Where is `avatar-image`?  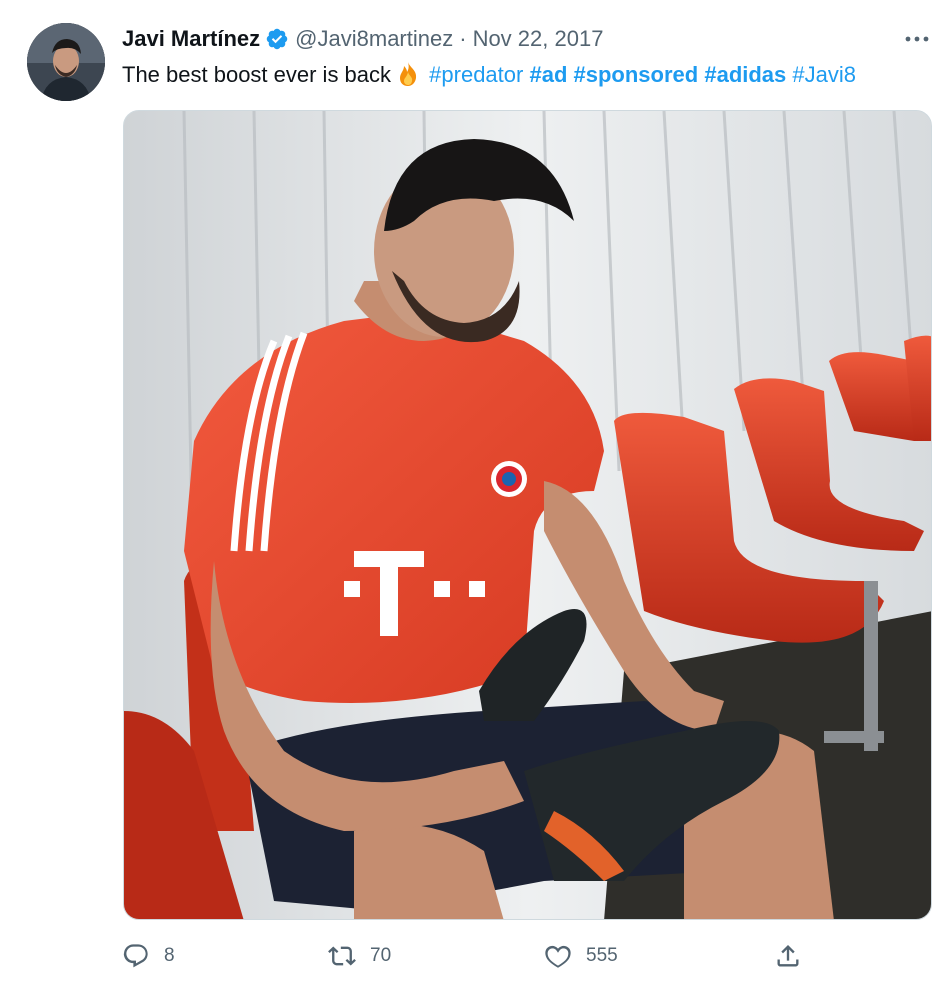 avatar-image is located at coordinates (66, 62).